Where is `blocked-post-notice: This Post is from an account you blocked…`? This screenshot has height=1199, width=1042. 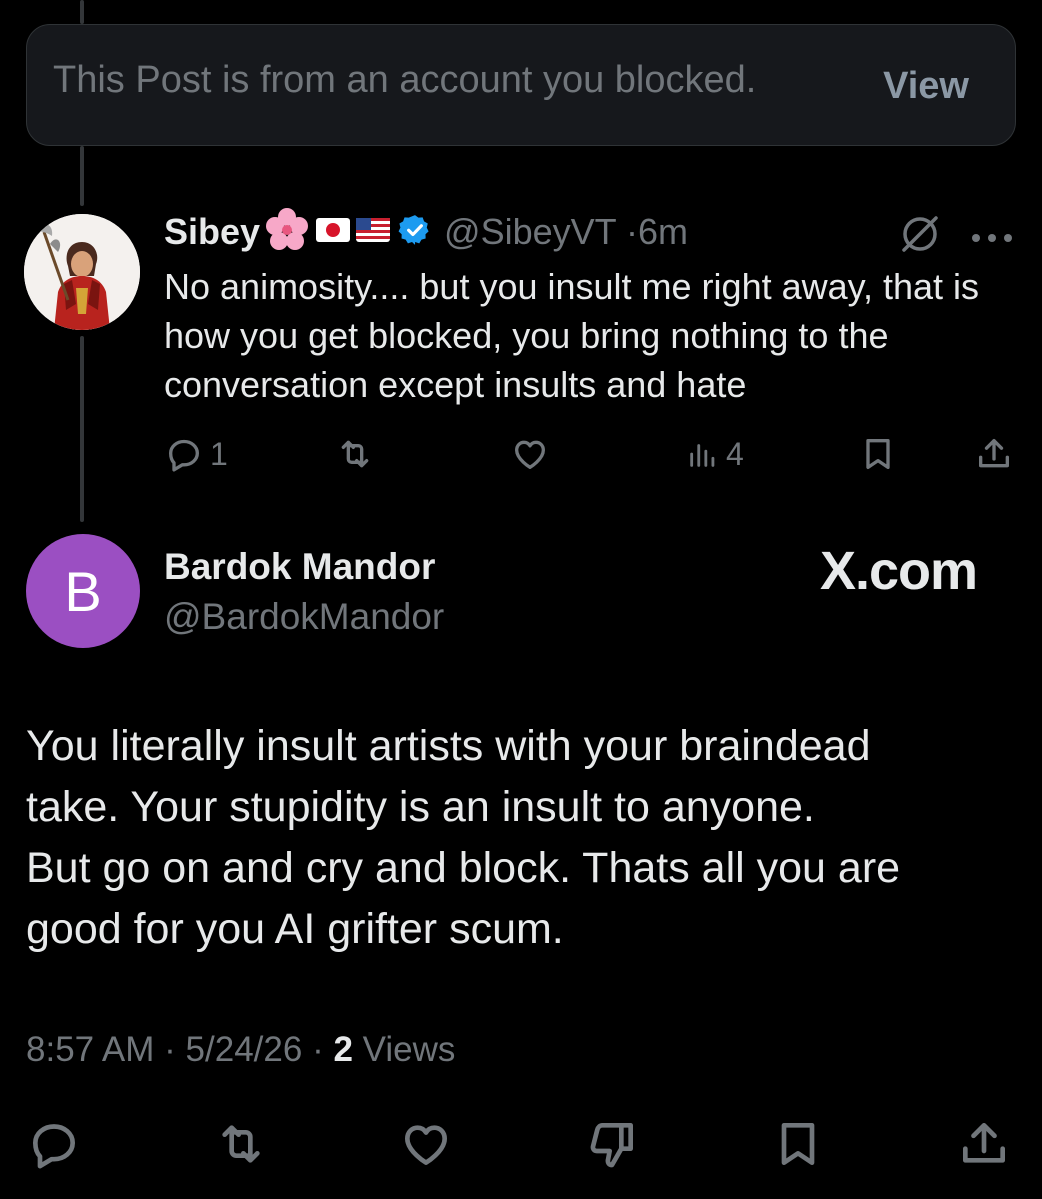
blocked-post-notice: This Post is from an account you blocked… is located at coordinates (521, 85).